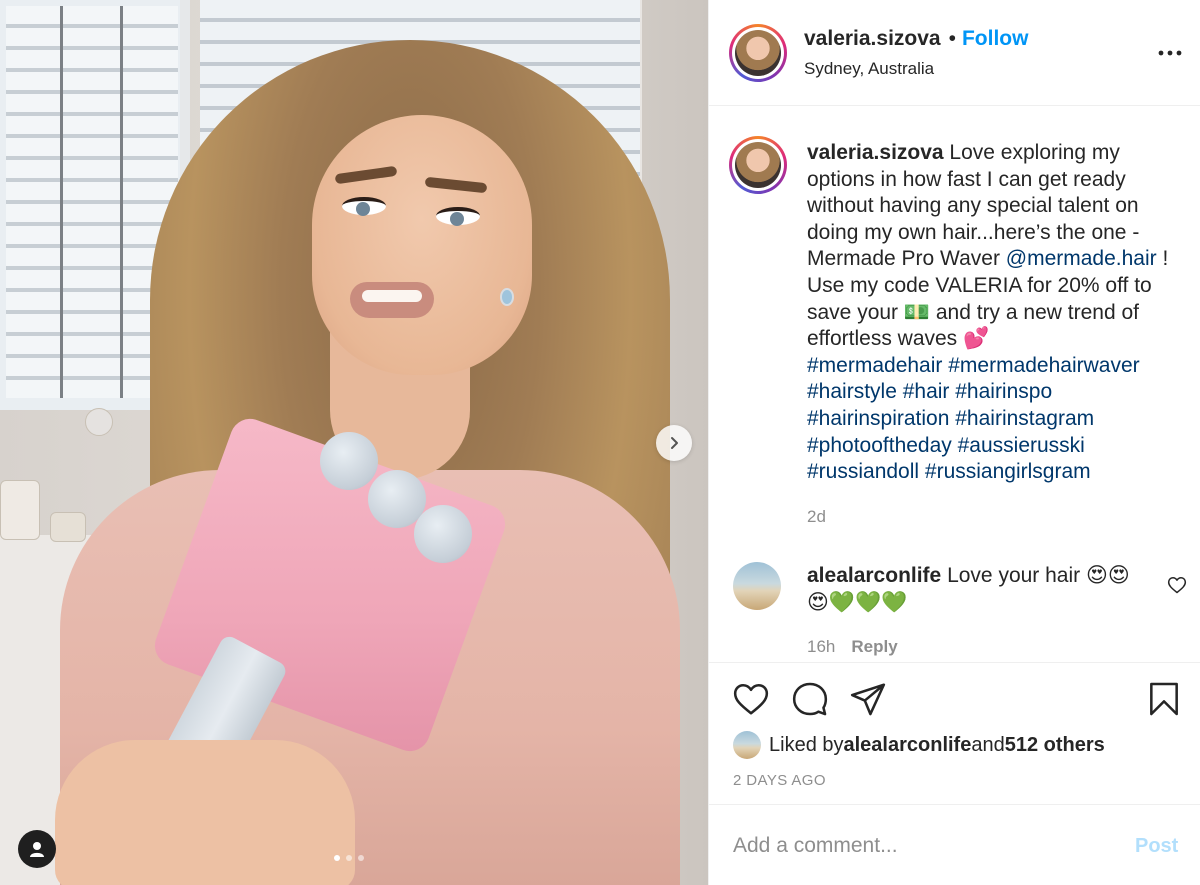 The image size is (1200, 885). What do you see at coordinates (872, 39) in the screenshot?
I see `author-username: valeria.sizova` at bounding box center [872, 39].